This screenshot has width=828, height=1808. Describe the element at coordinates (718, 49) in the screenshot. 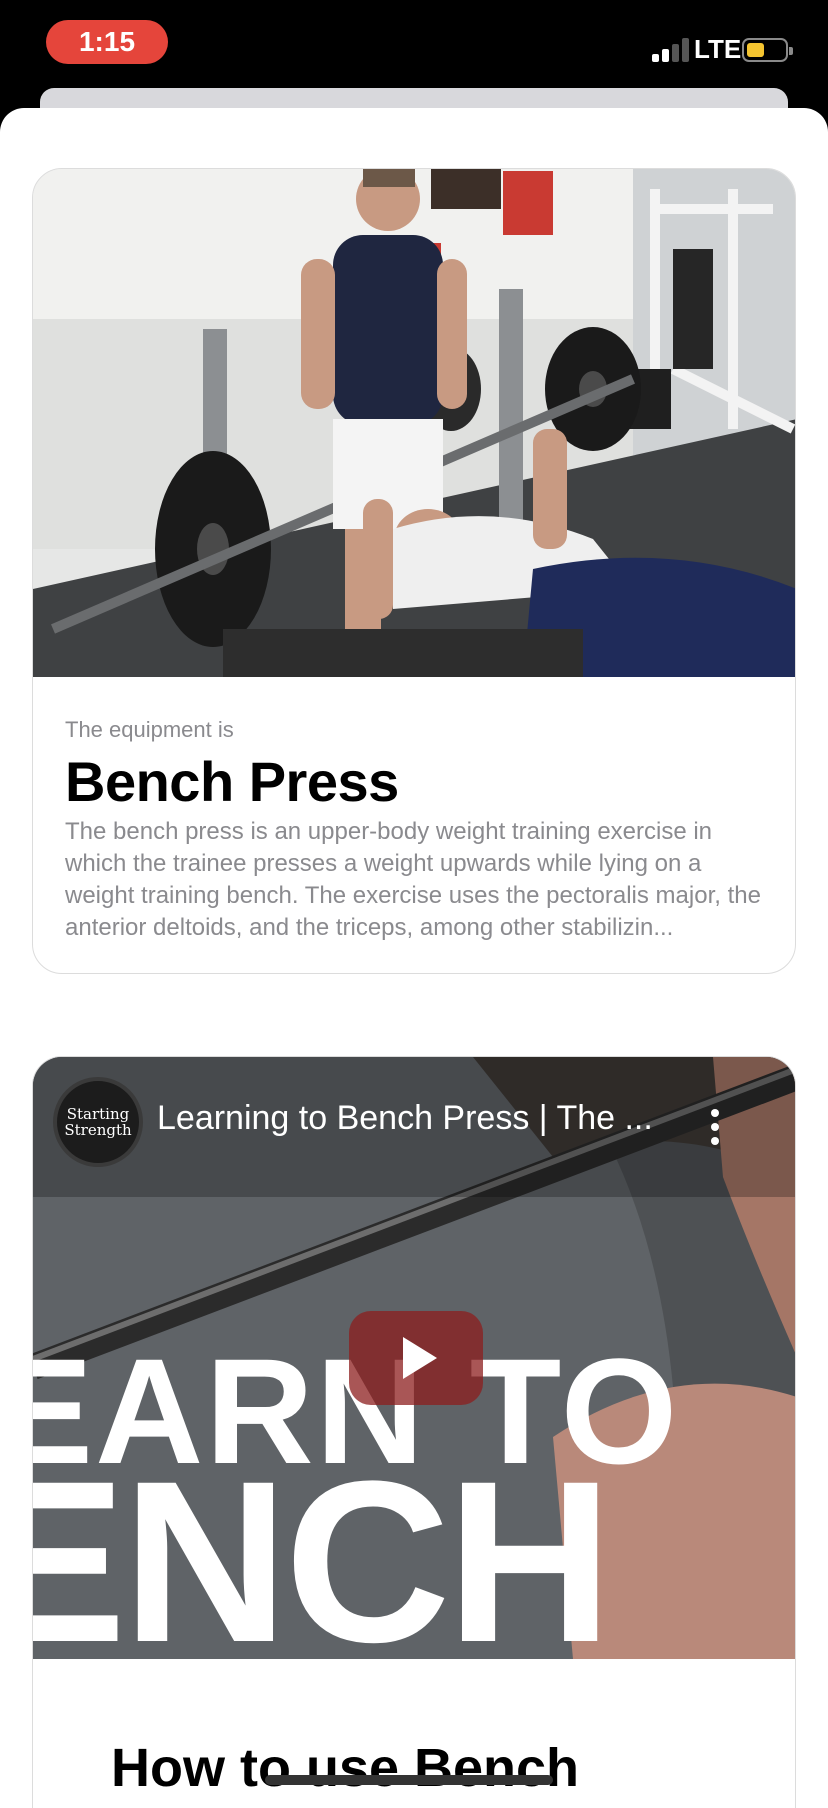

I see `network-type: LTE` at that location.